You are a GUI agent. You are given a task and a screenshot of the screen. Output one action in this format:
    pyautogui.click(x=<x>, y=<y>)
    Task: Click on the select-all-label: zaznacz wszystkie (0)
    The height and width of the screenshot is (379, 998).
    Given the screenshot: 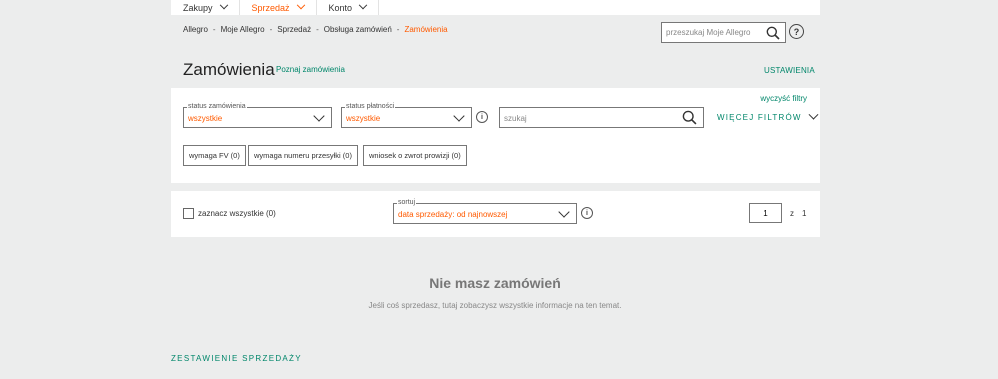 What is the action you would take?
    pyautogui.click(x=237, y=213)
    